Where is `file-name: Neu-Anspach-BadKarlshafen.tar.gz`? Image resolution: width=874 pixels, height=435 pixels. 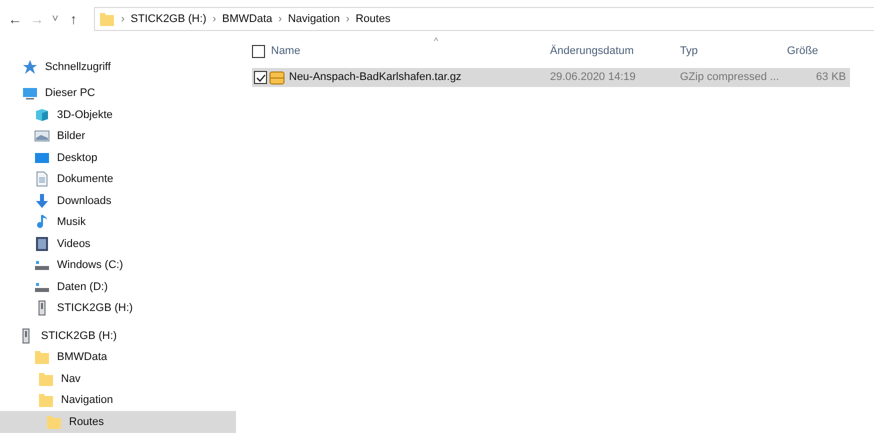
file-name: Neu-Anspach-BadKarlshafen.tar.gz is located at coordinates (375, 78).